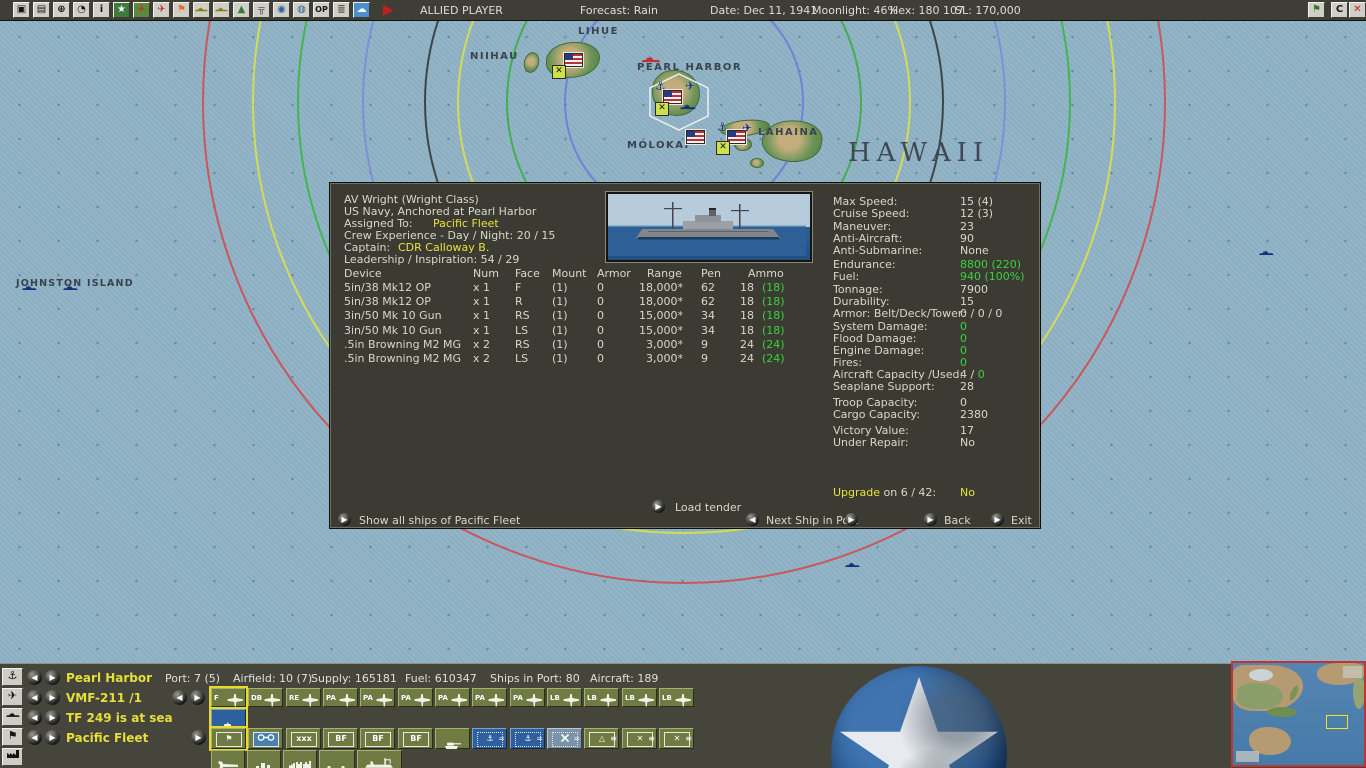 This screenshot has height=768, width=1366. Describe the element at coordinates (344, 519) in the screenshot. I see `show-all-ships-arrow: ▶` at that location.